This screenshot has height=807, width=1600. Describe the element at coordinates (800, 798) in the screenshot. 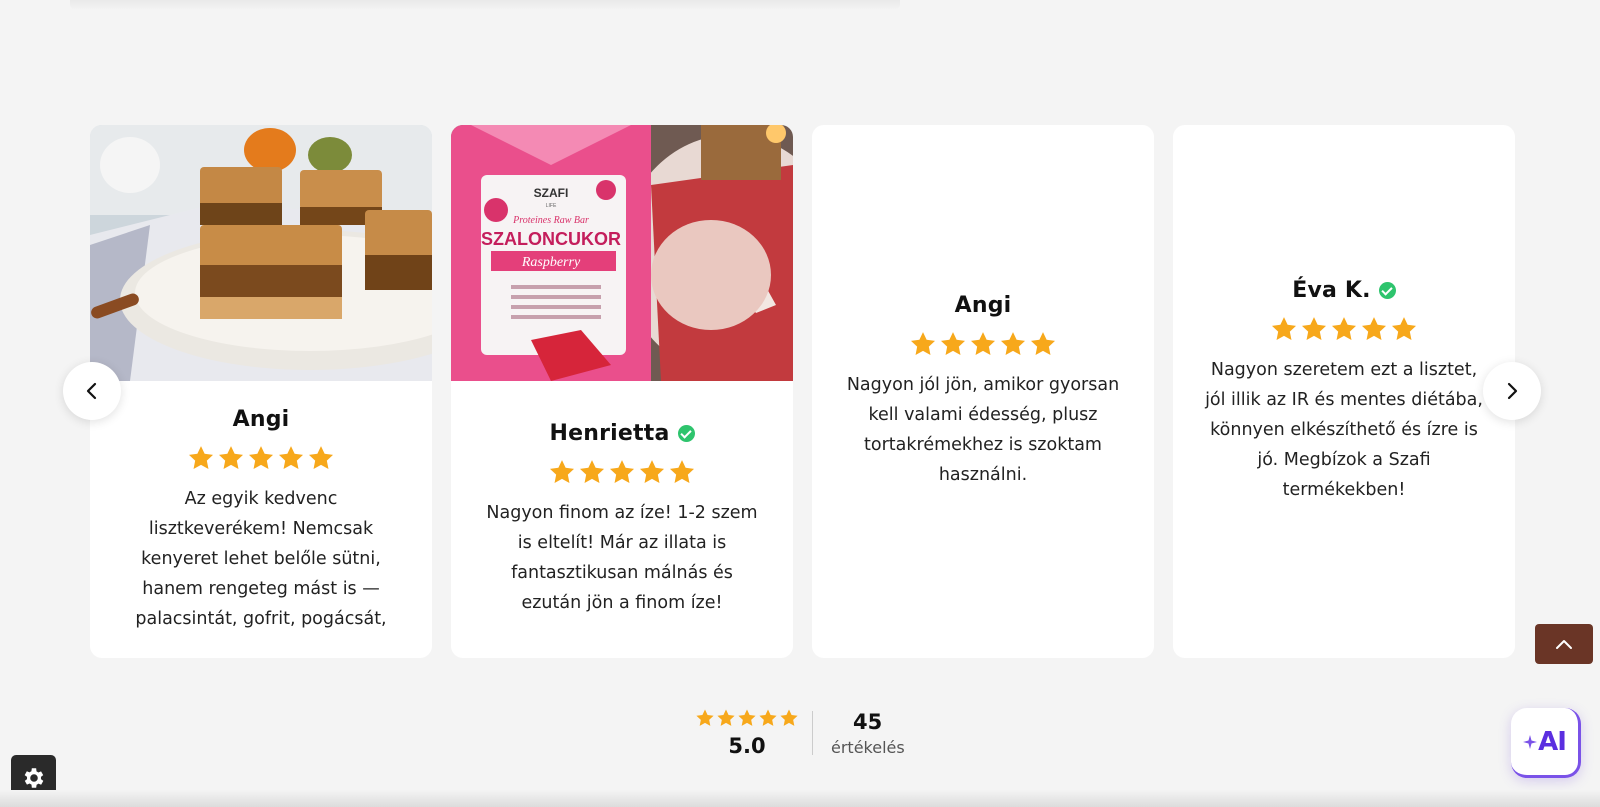

I see `bottom-edge` at that location.